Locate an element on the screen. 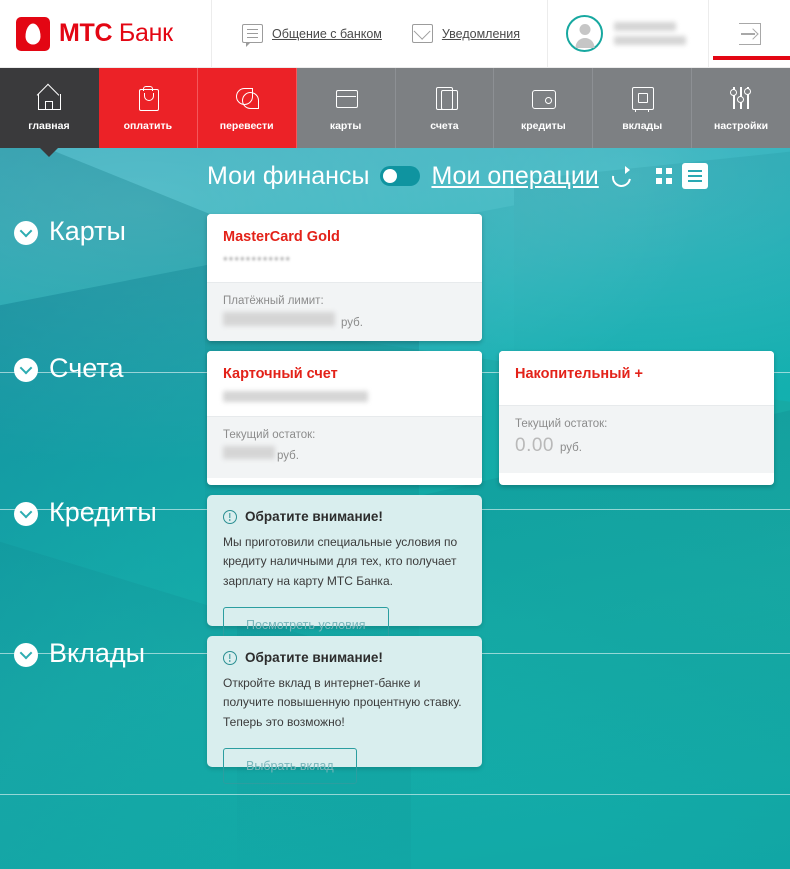 The image size is (790, 869). product-card-bottom: Текущий остаток: руб. is located at coordinates (344, 447).